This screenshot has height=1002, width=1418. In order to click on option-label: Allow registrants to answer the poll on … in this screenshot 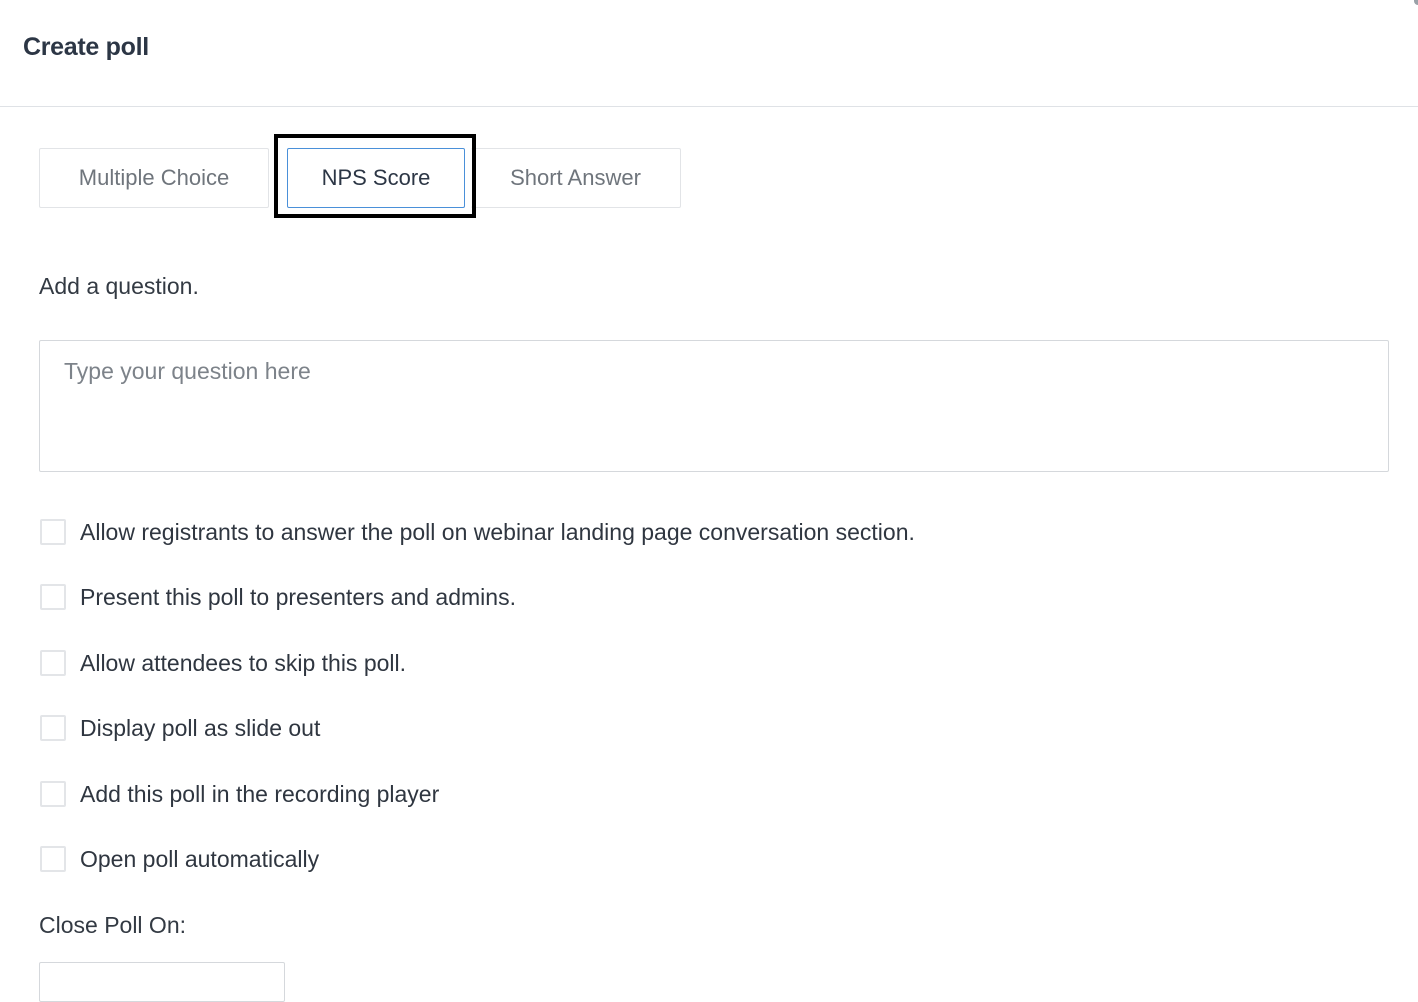, I will do `click(497, 531)`.